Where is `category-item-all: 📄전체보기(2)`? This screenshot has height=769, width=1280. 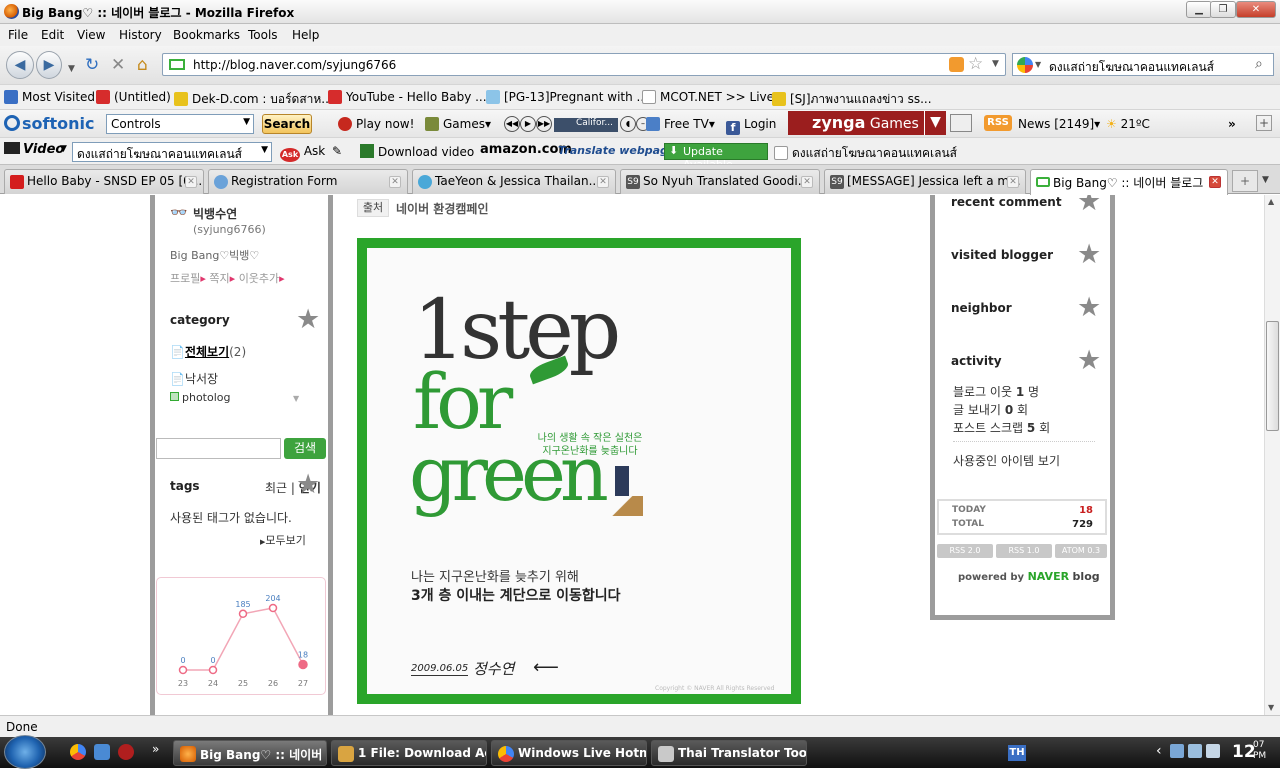 category-item-all: 📄전체보기(2) is located at coordinates (208, 351).